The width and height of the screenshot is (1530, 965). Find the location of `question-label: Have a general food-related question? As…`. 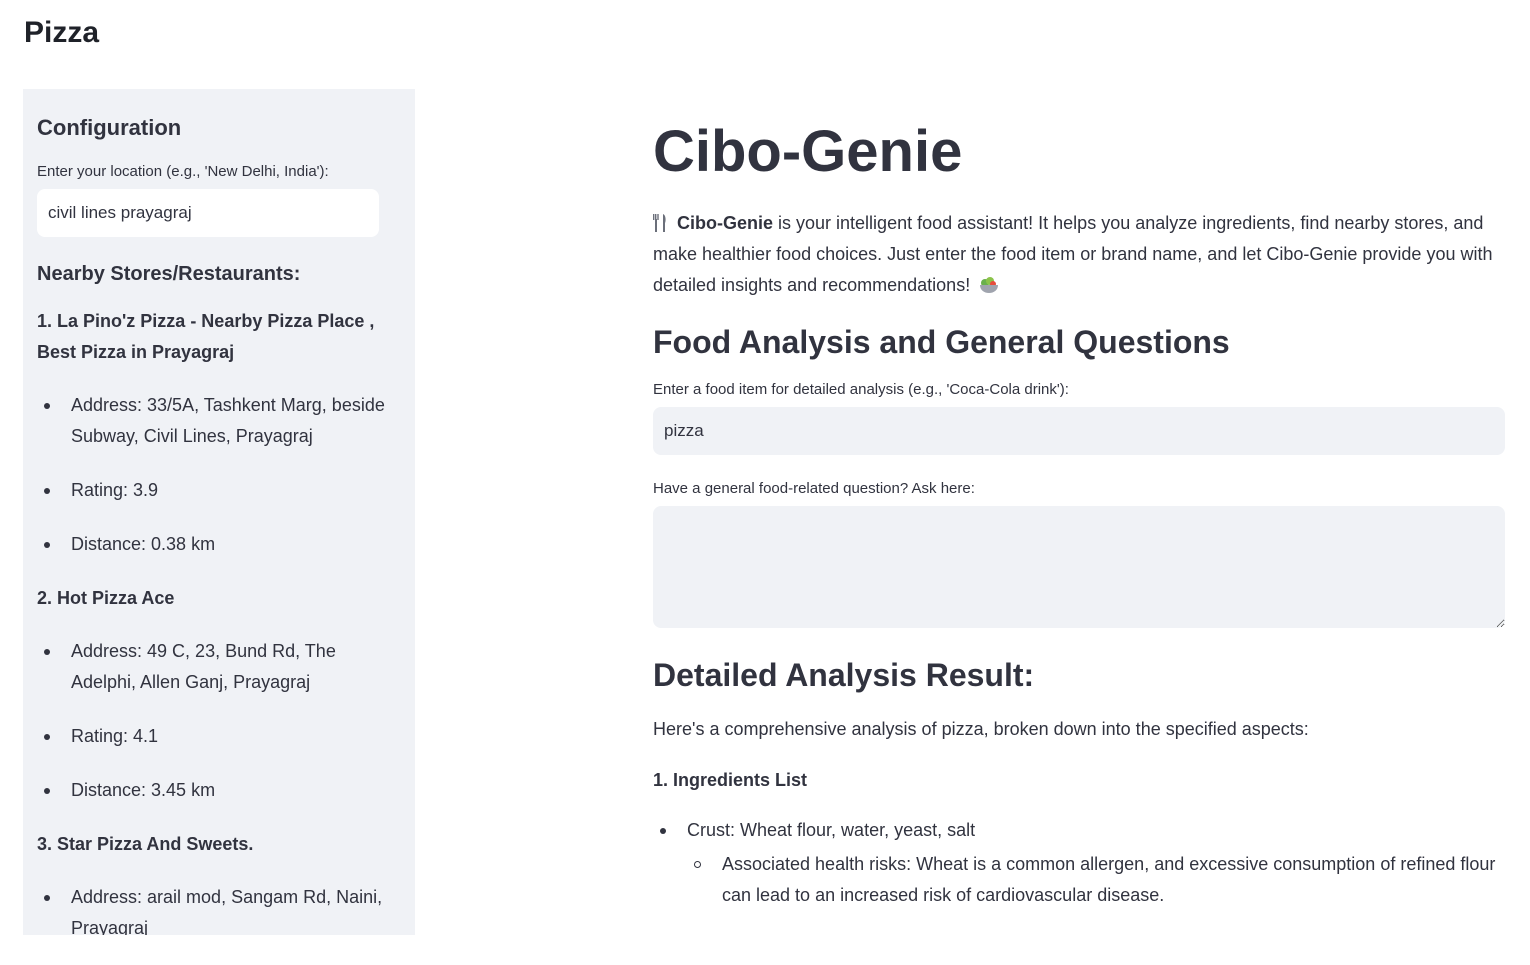

question-label: Have a general food-related question? As… is located at coordinates (814, 488).